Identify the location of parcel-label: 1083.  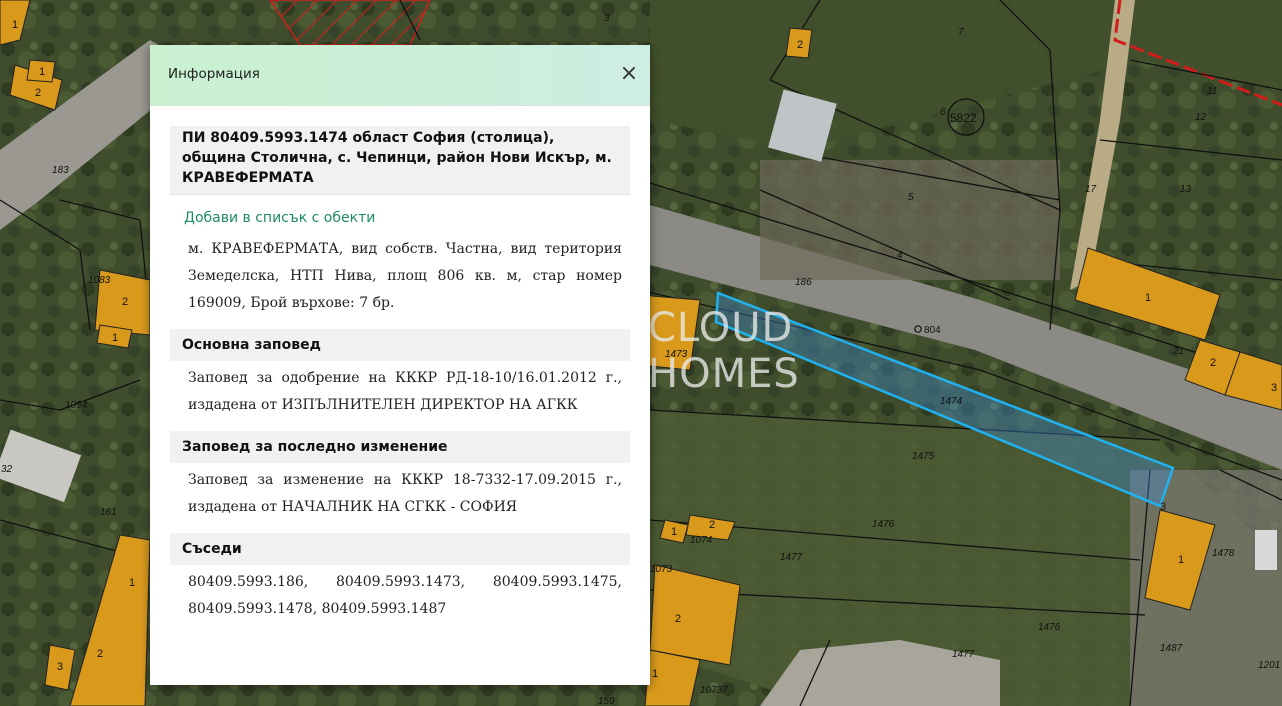
(99, 280).